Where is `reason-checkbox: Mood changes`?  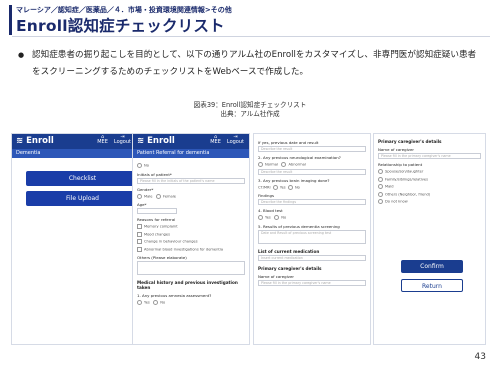
reason-checkbox: Mood changes is located at coordinates (191, 234).